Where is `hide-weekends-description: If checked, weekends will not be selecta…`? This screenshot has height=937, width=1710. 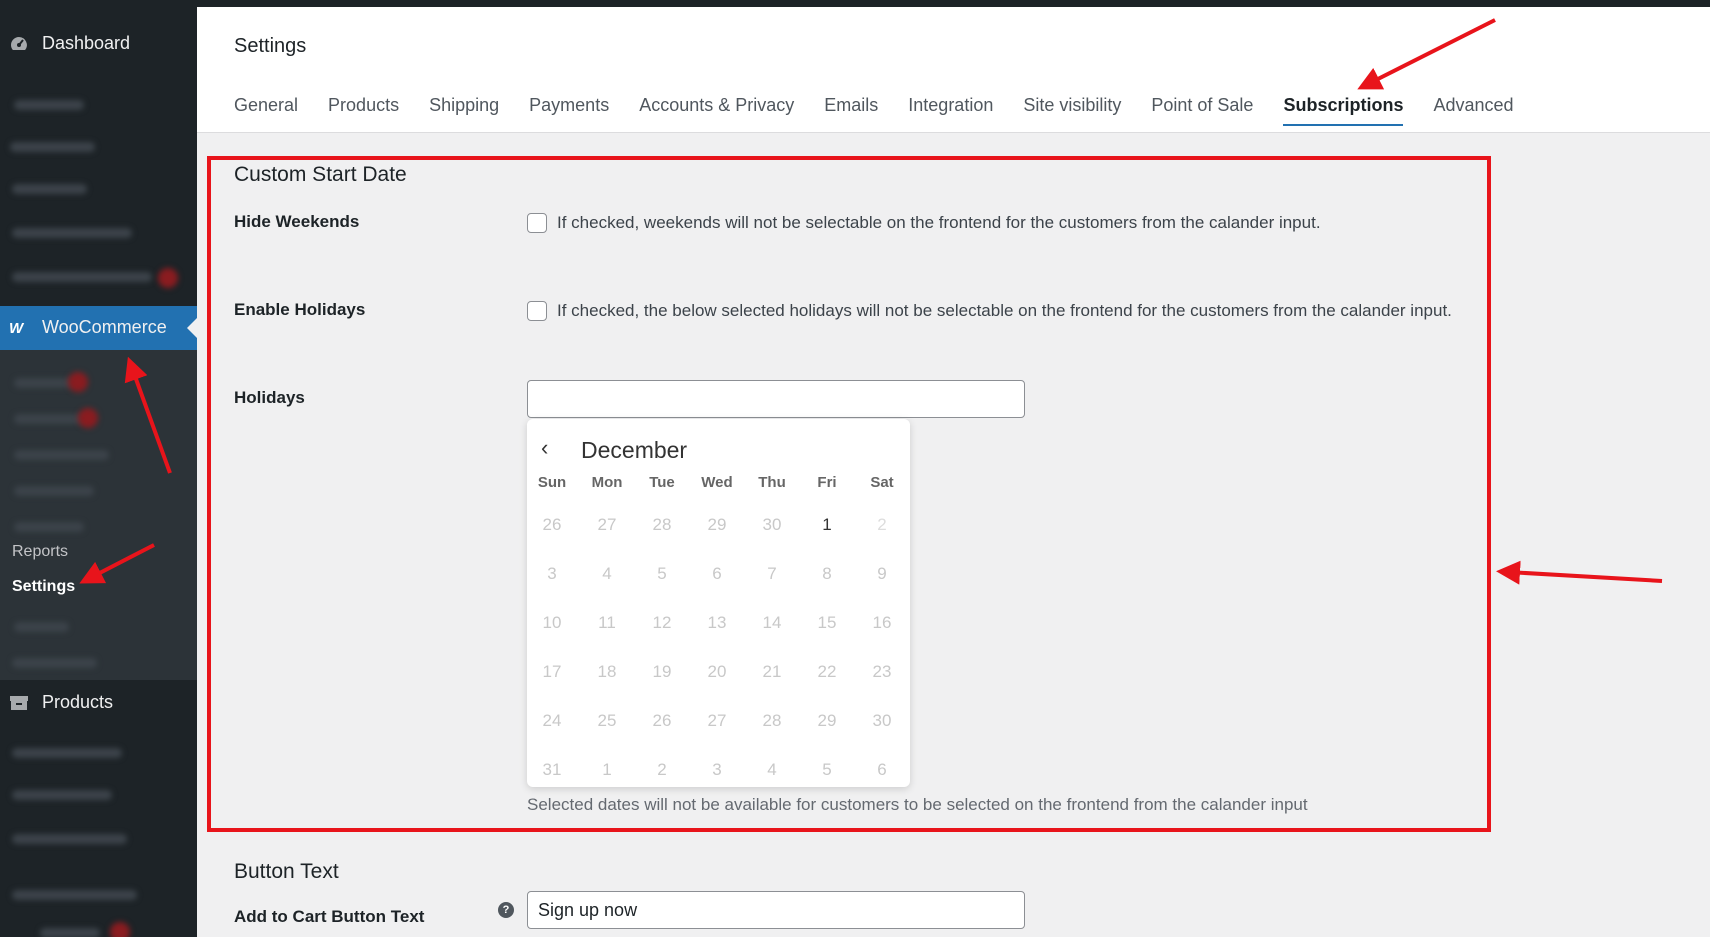 hide-weekends-description: If checked, weekends will not be selecta… is located at coordinates (939, 222).